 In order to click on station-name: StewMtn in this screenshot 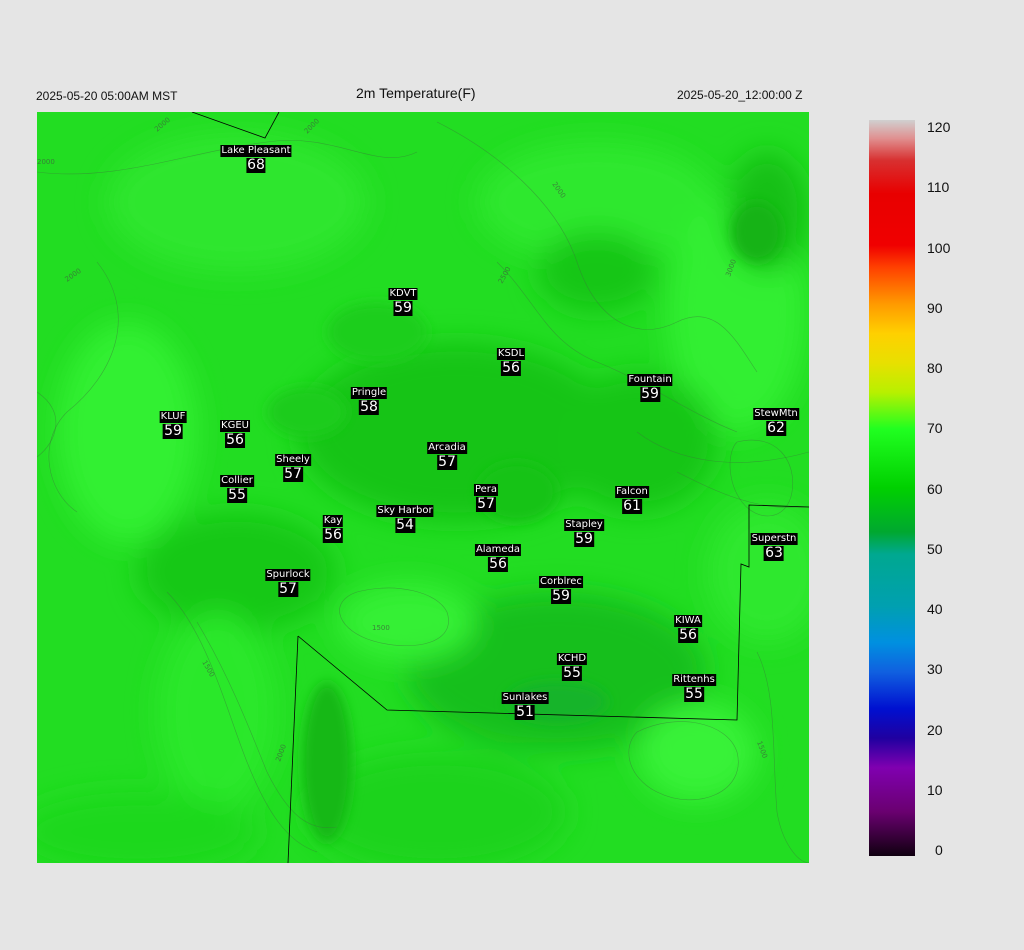, I will do `click(776, 414)`.